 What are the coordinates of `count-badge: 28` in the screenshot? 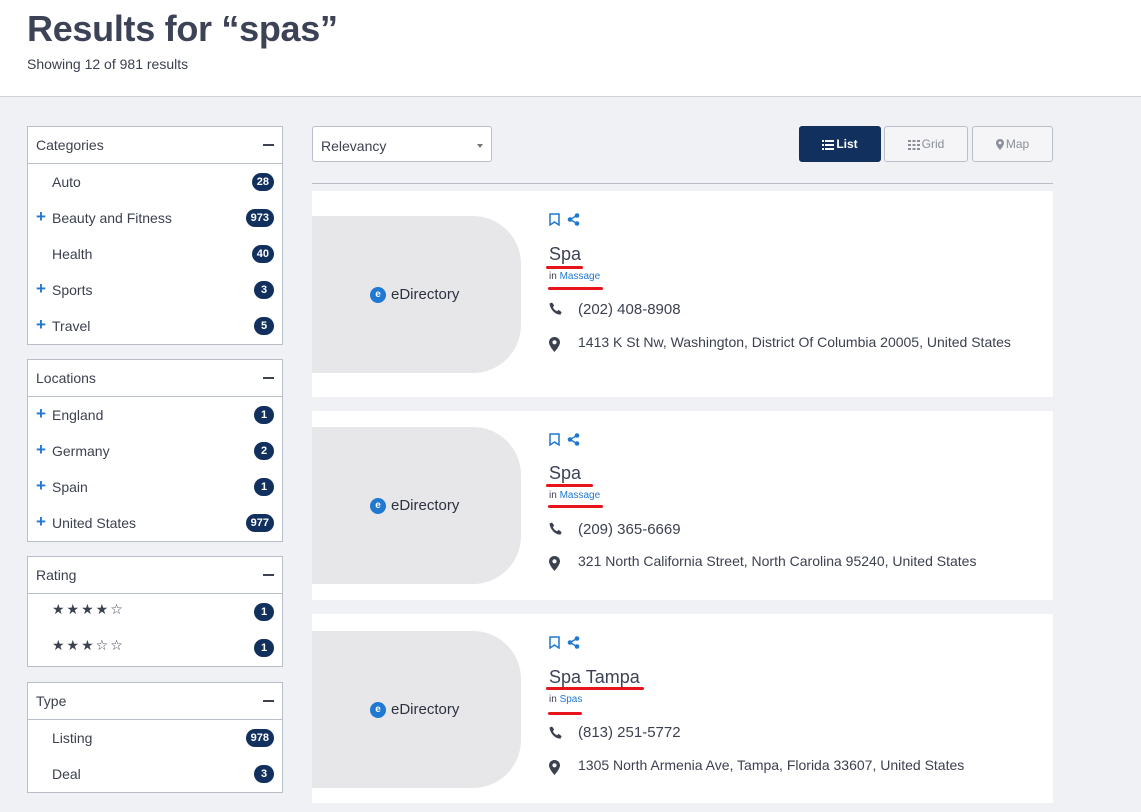 It's located at (262, 182).